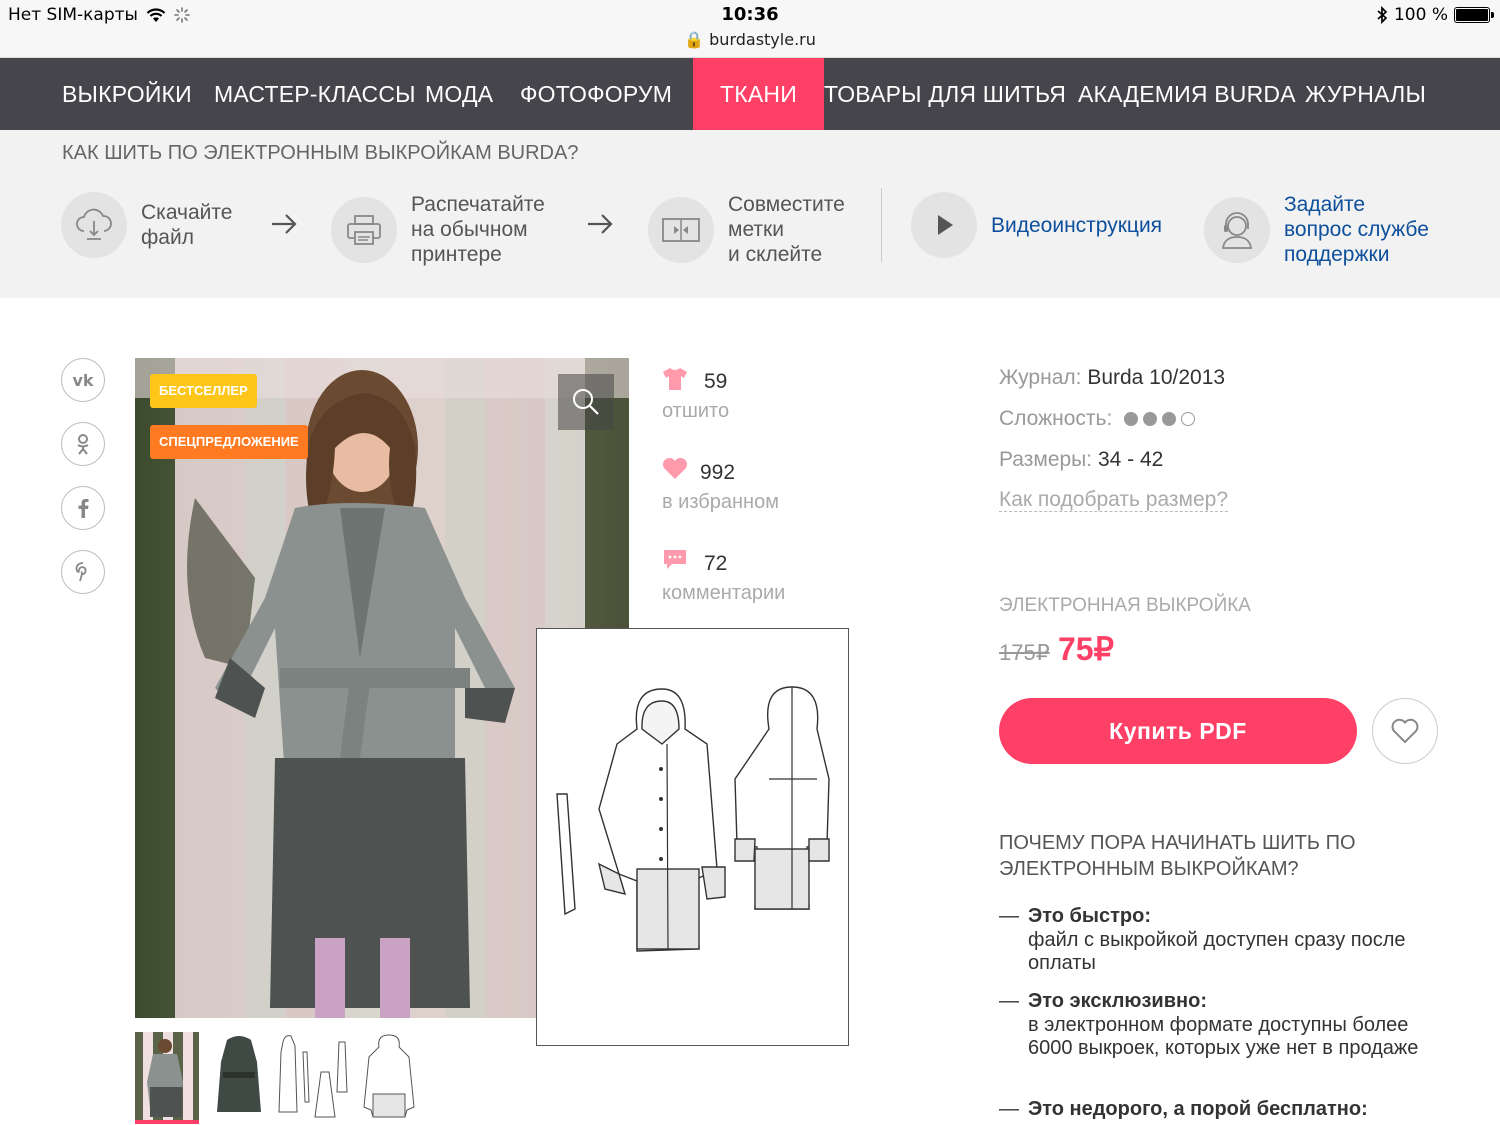 This screenshot has width=1500, height=1125. Describe the element at coordinates (724, 593) in the screenshot. I see `stat-comments-label: комментарии` at that location.